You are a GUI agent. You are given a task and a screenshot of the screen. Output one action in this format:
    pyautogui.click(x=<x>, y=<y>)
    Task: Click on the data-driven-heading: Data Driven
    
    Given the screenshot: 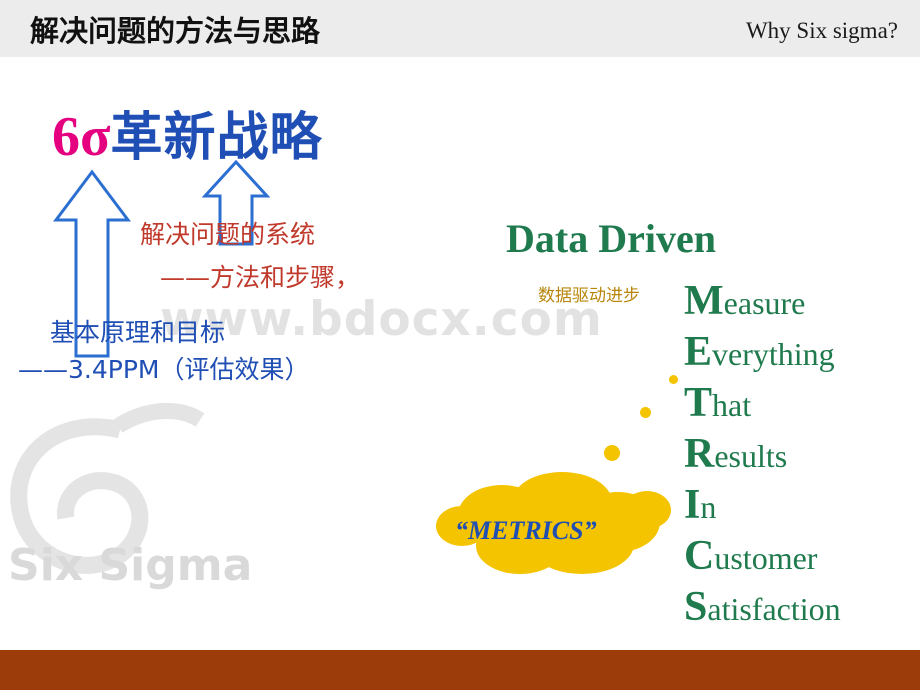 What is the action you would take?
    pyautogui.click(x=611, y=238)
    